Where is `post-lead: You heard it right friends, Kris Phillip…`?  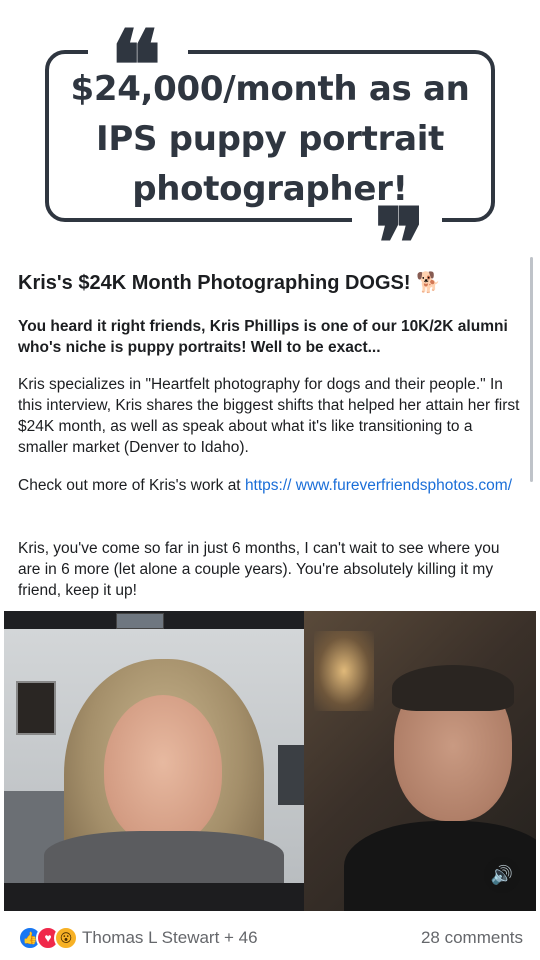
post-lead: You heard it right friends, Kris Phillip… is located at coordinates (263, 337).